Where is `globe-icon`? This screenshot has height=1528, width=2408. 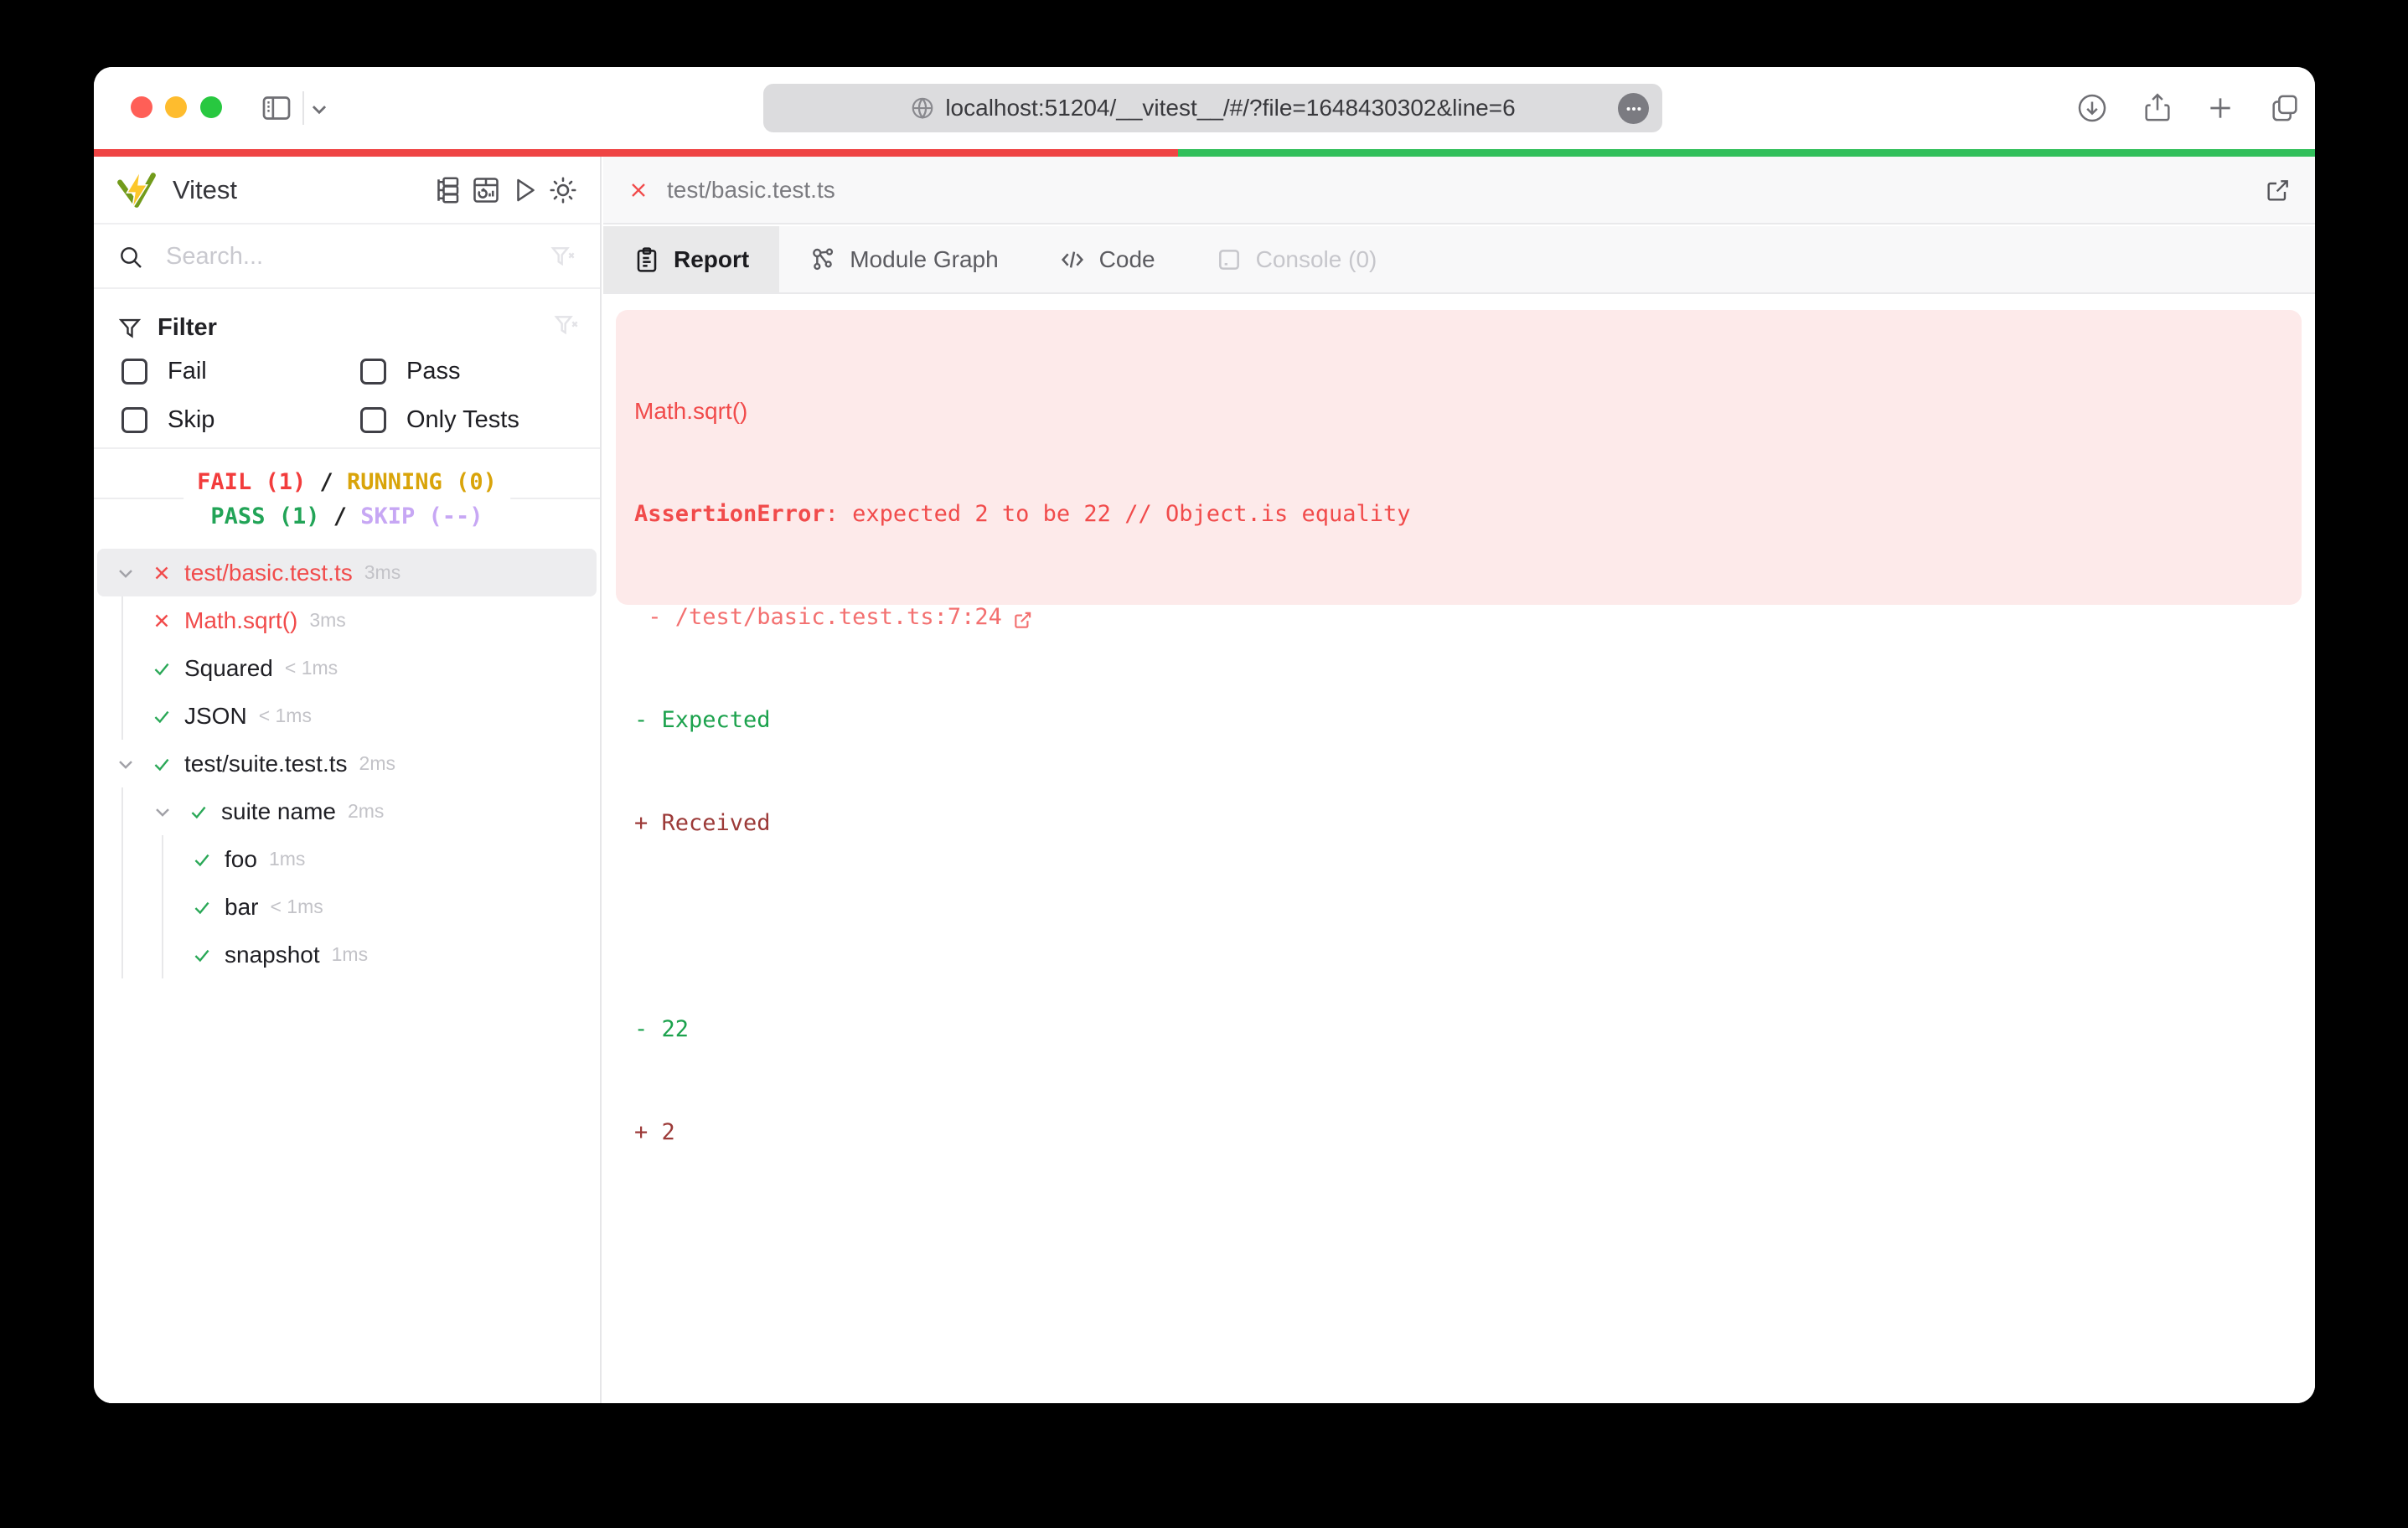 globe-icon is located at coordinates (922, 109).